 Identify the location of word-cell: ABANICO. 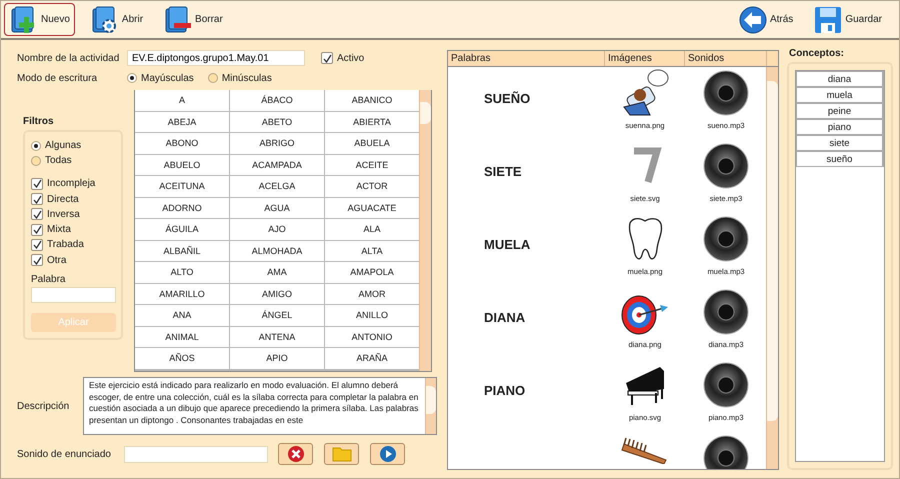
(372, 100).